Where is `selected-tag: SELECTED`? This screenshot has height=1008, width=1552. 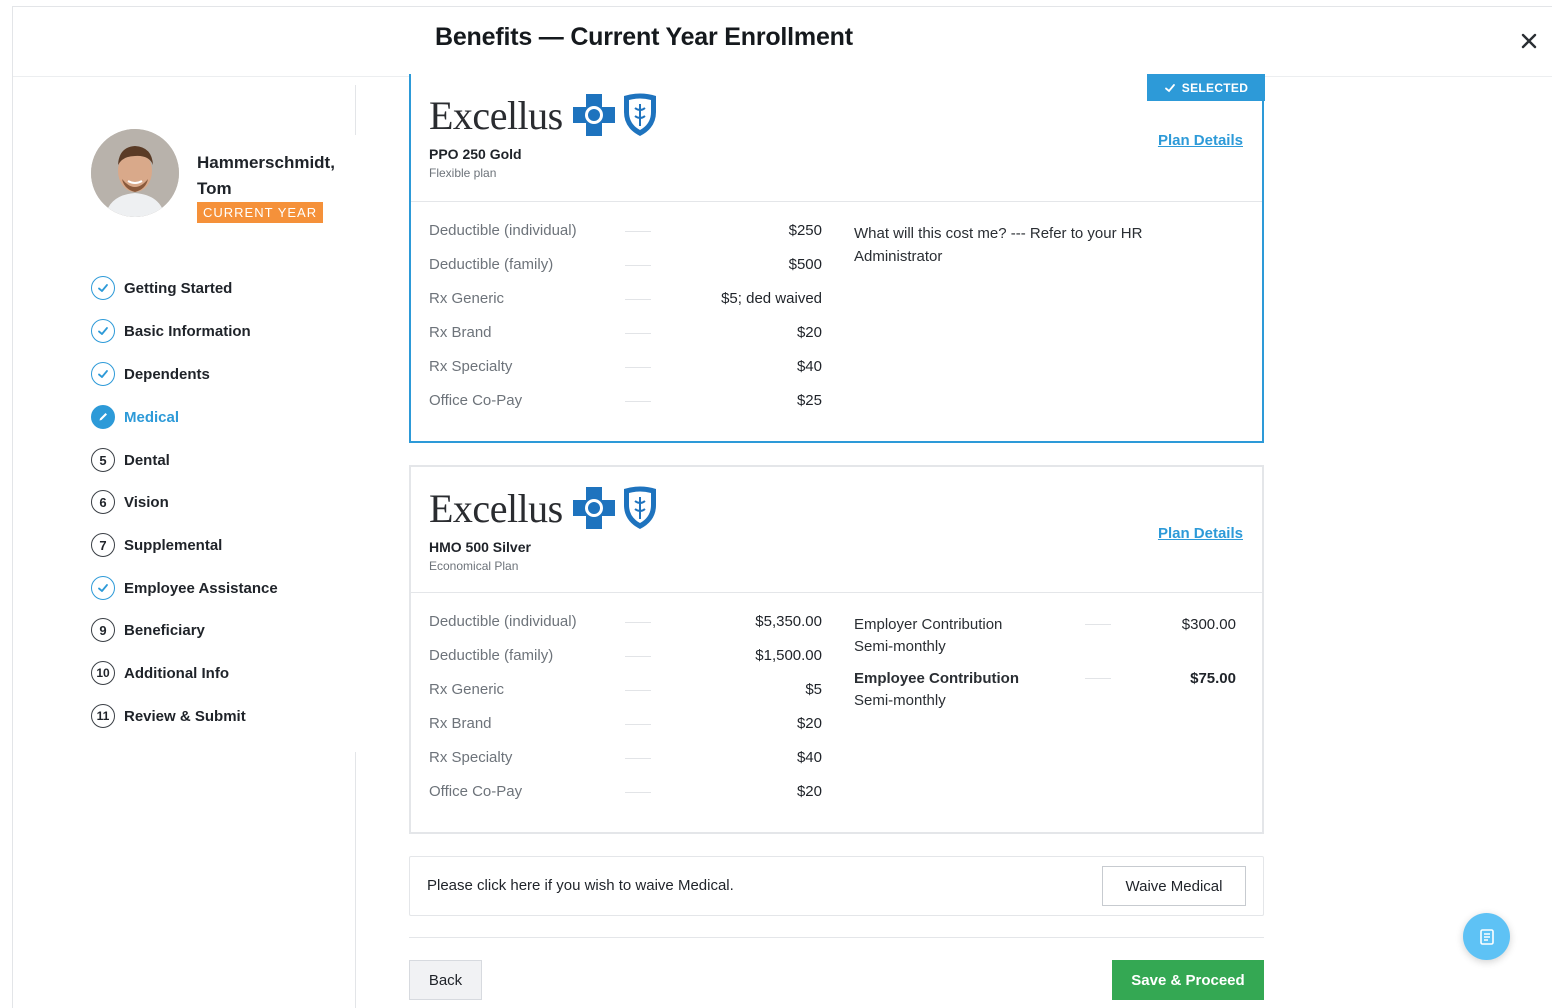
selected-tag: SELECTED is located at coordinates (1206, 87).